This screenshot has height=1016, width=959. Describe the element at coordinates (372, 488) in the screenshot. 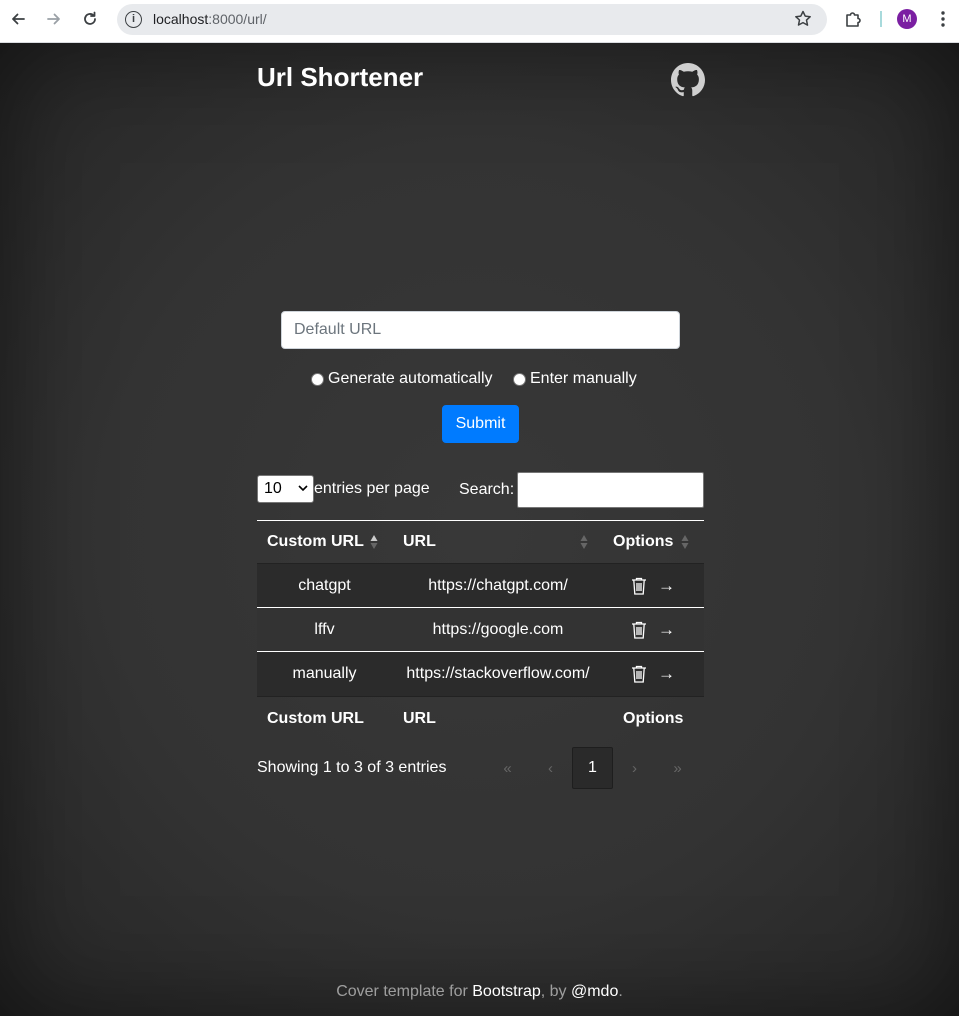

I see `per-page-label: entries per page` at that location.